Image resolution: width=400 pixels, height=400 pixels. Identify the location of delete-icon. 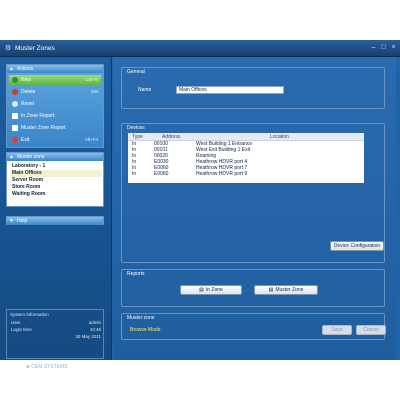
(15, 92).